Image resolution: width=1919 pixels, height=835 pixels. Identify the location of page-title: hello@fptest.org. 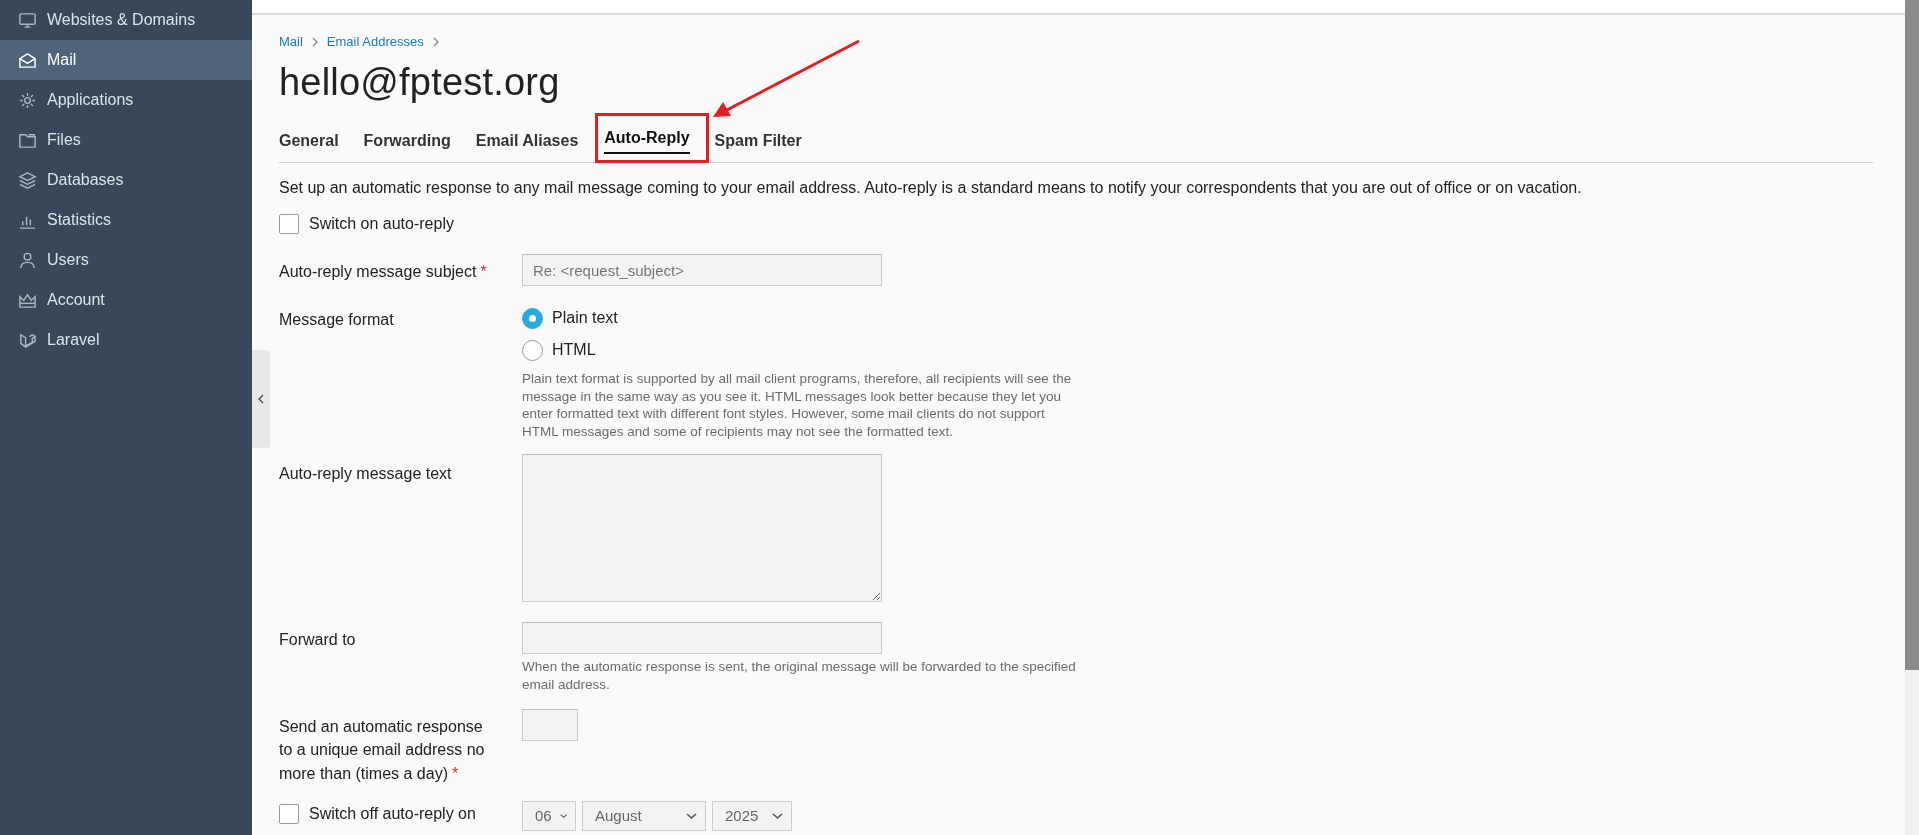
(419, 82).